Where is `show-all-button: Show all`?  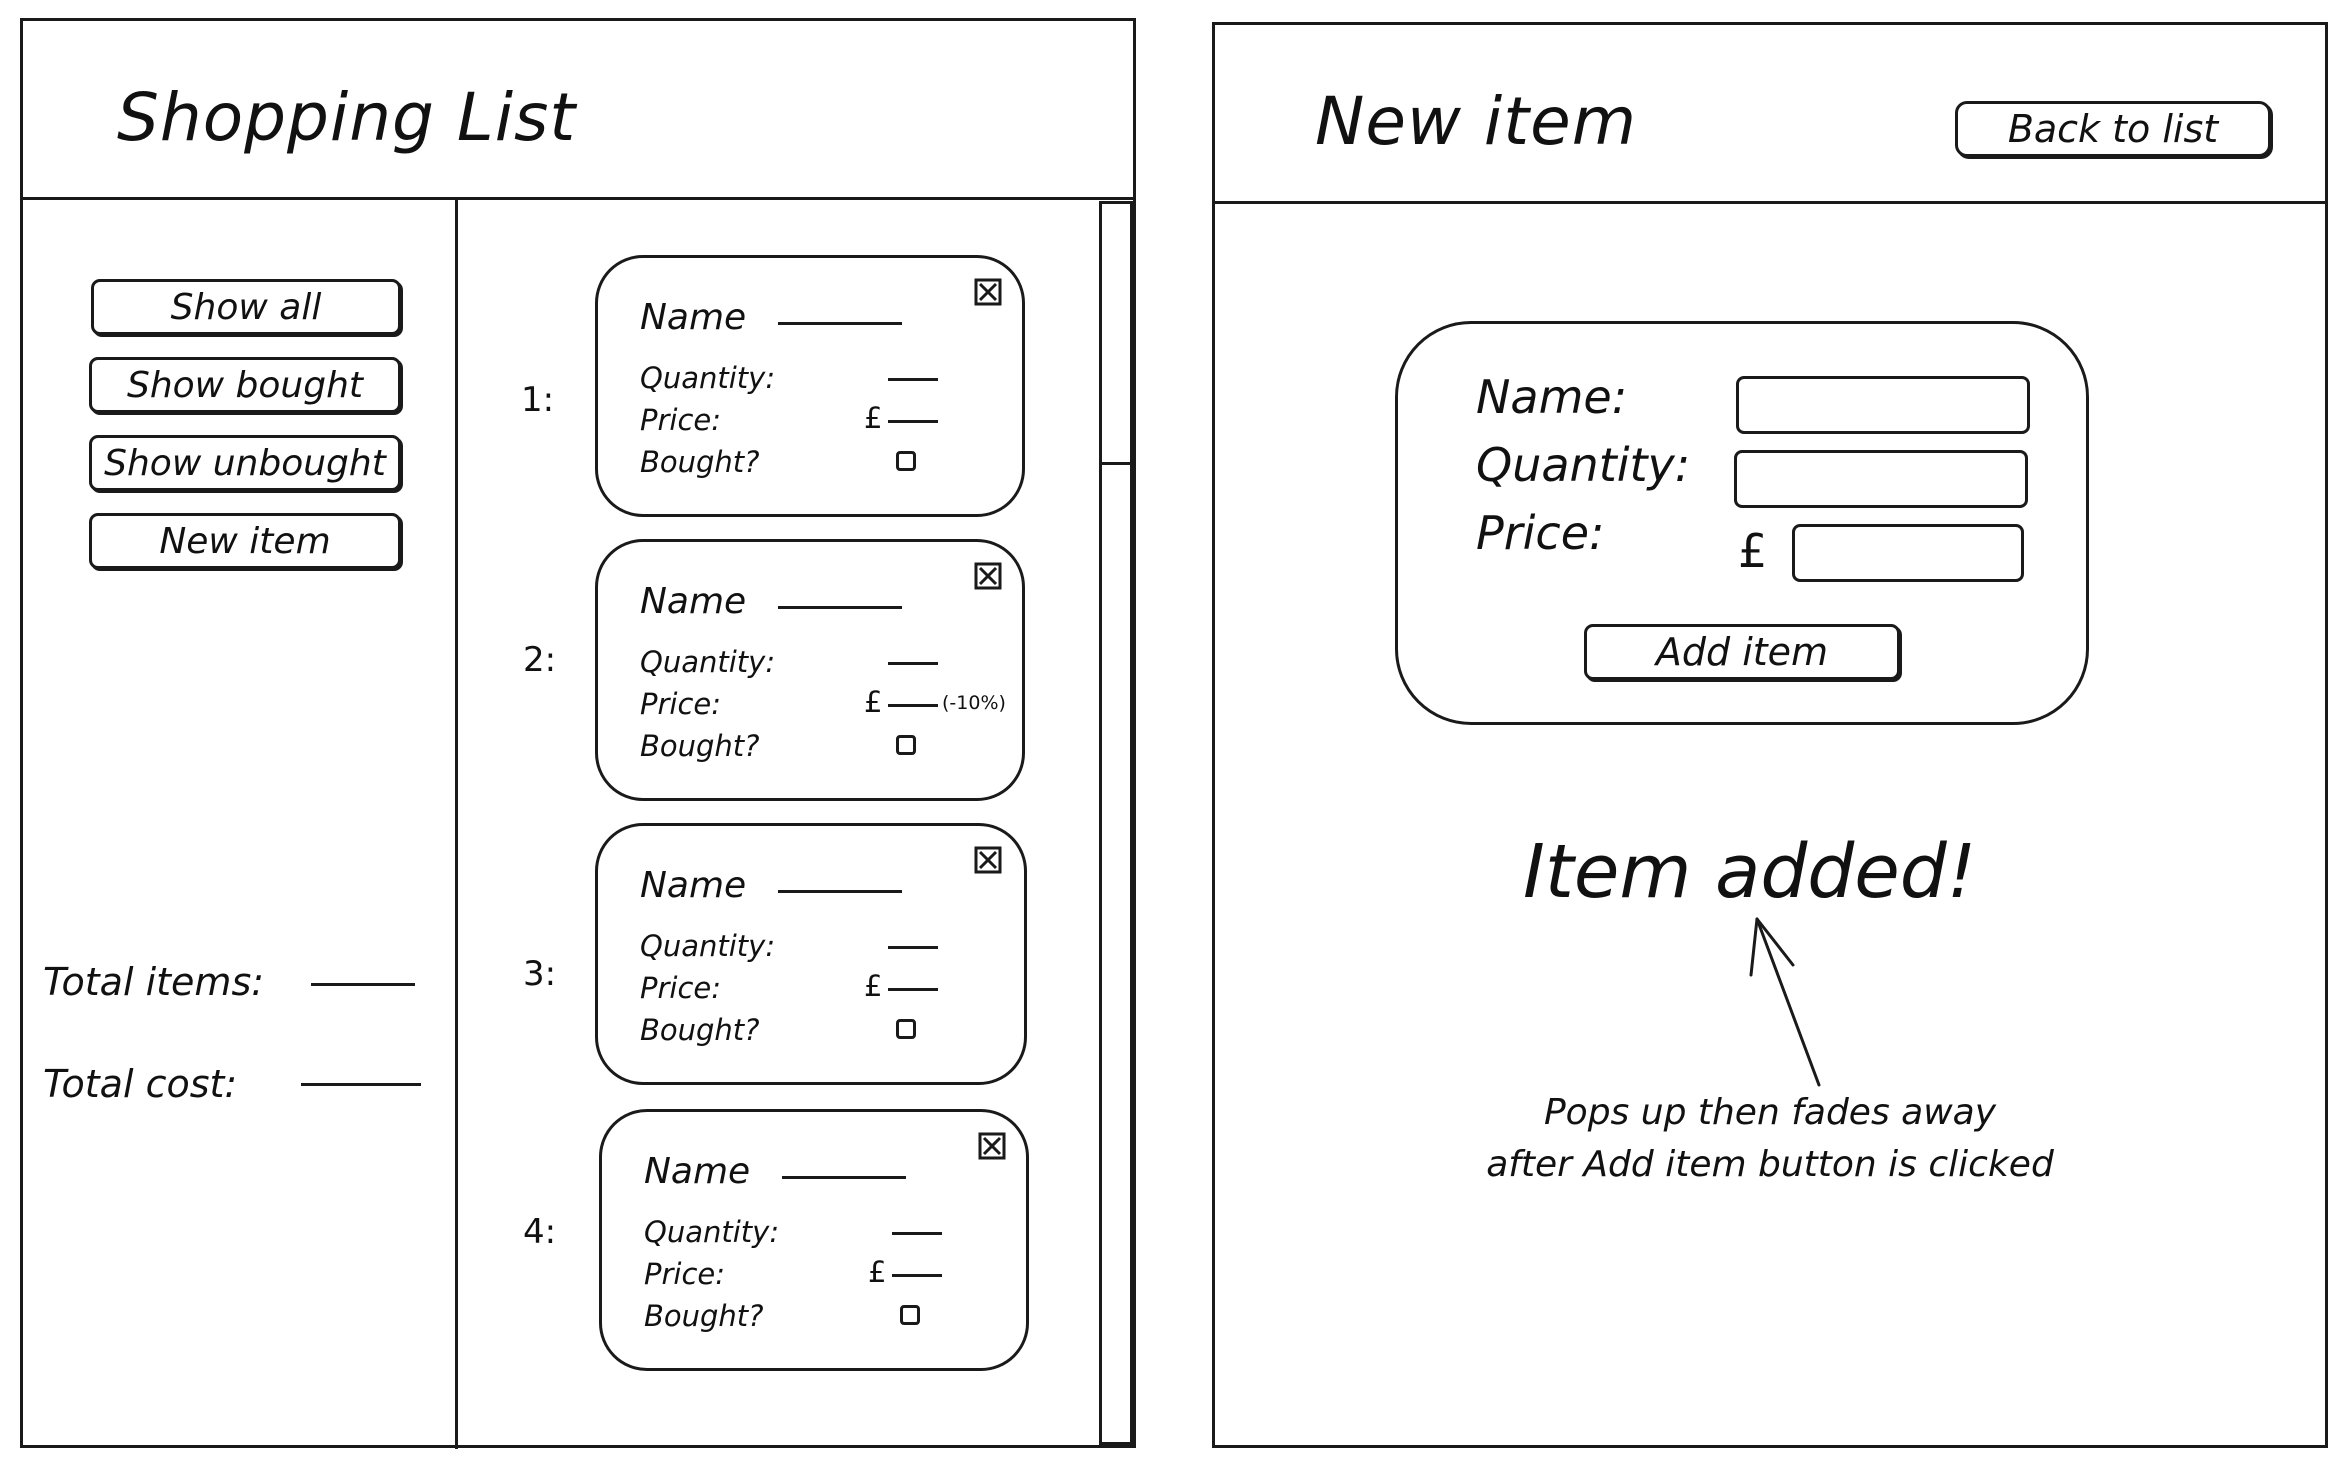
show-all-button: Show all is located at coordinates (246, 307).